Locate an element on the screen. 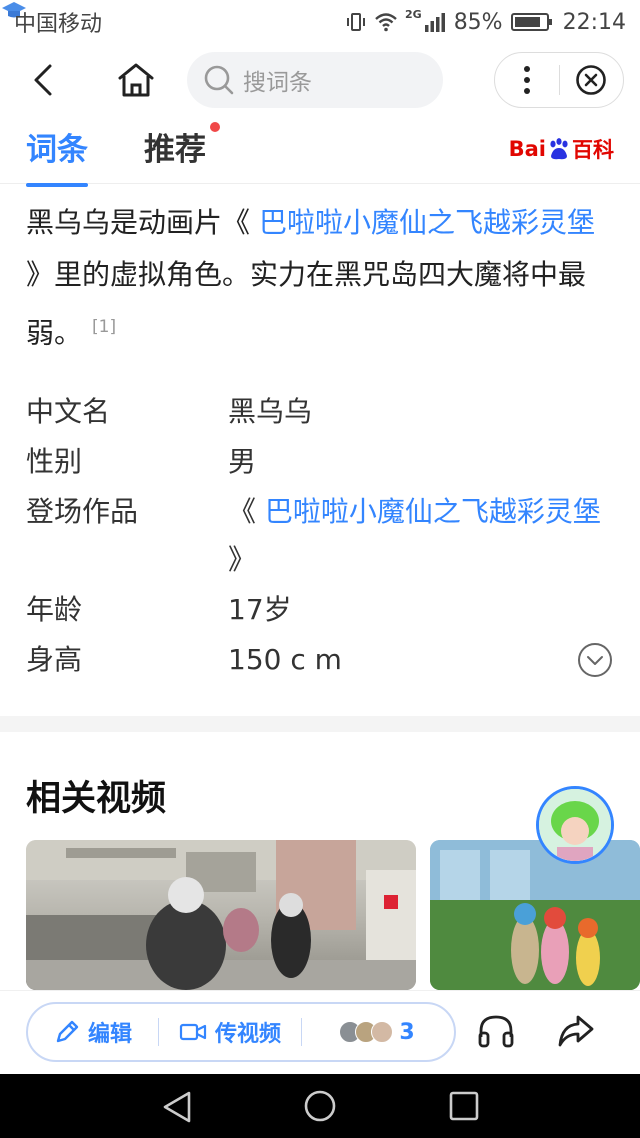  section-divider is located at coordinates (320, 724).